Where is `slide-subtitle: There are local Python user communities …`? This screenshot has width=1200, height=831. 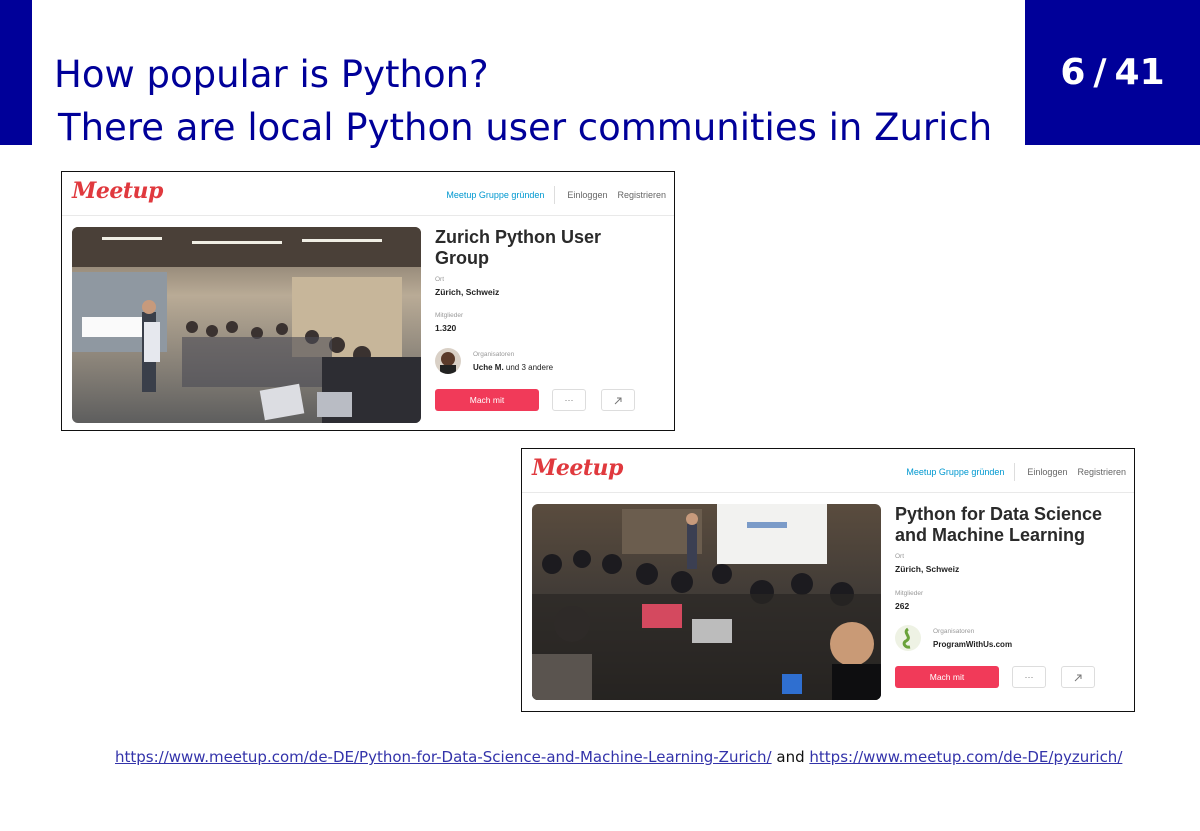 slide-subtitle: There are local Python user communities … is located at coordinates (525, 127).